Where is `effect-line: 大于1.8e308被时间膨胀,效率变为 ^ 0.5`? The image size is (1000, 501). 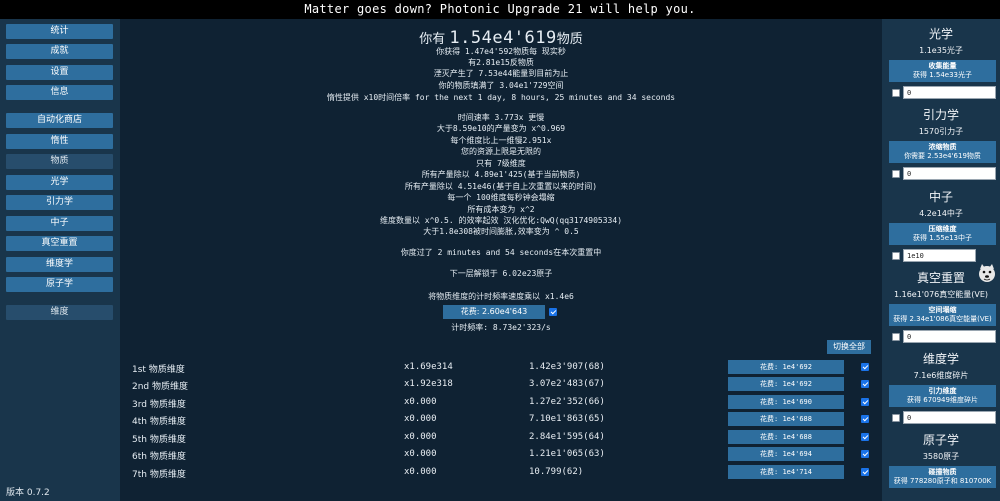 effect-line: 大于1.8e308被时间膨胀,效率变为 ^ 0.5 is located at coordinates (501, 231).